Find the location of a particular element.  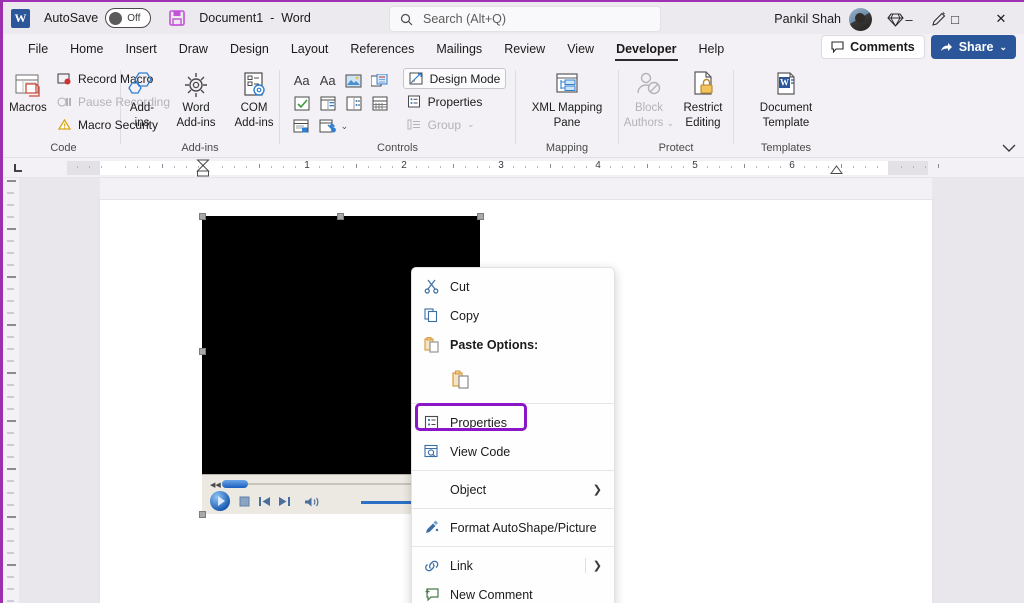

tab-home: Home is located at coordinates (86, 49).